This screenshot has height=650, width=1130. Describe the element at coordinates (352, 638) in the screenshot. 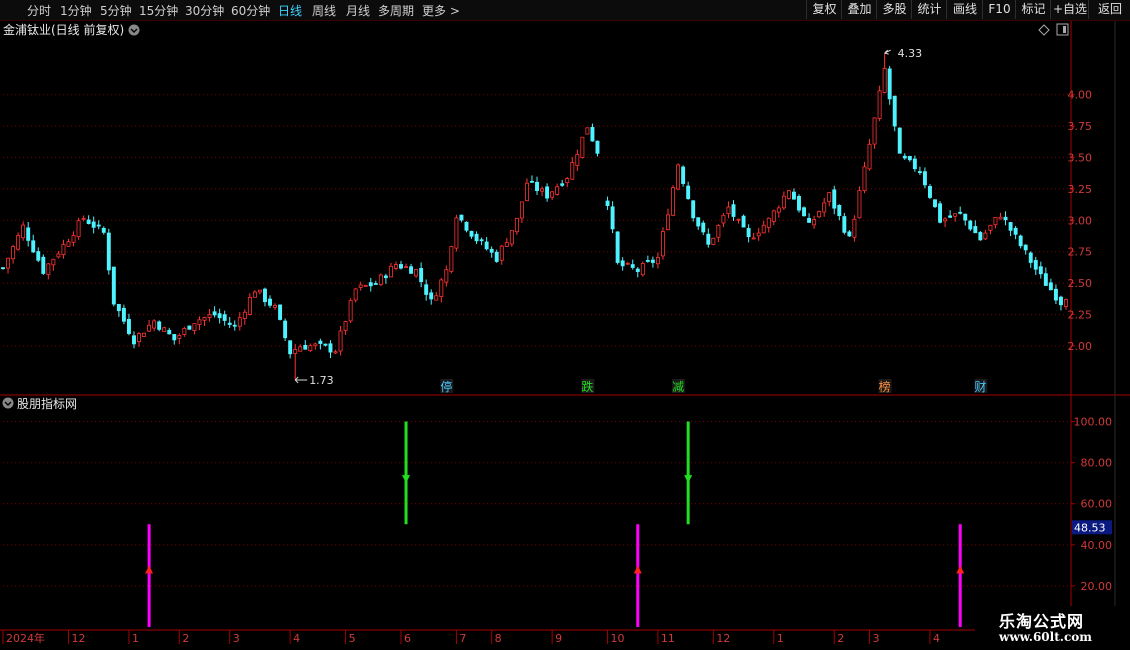

I see `x-tick-label: 5` at that location.